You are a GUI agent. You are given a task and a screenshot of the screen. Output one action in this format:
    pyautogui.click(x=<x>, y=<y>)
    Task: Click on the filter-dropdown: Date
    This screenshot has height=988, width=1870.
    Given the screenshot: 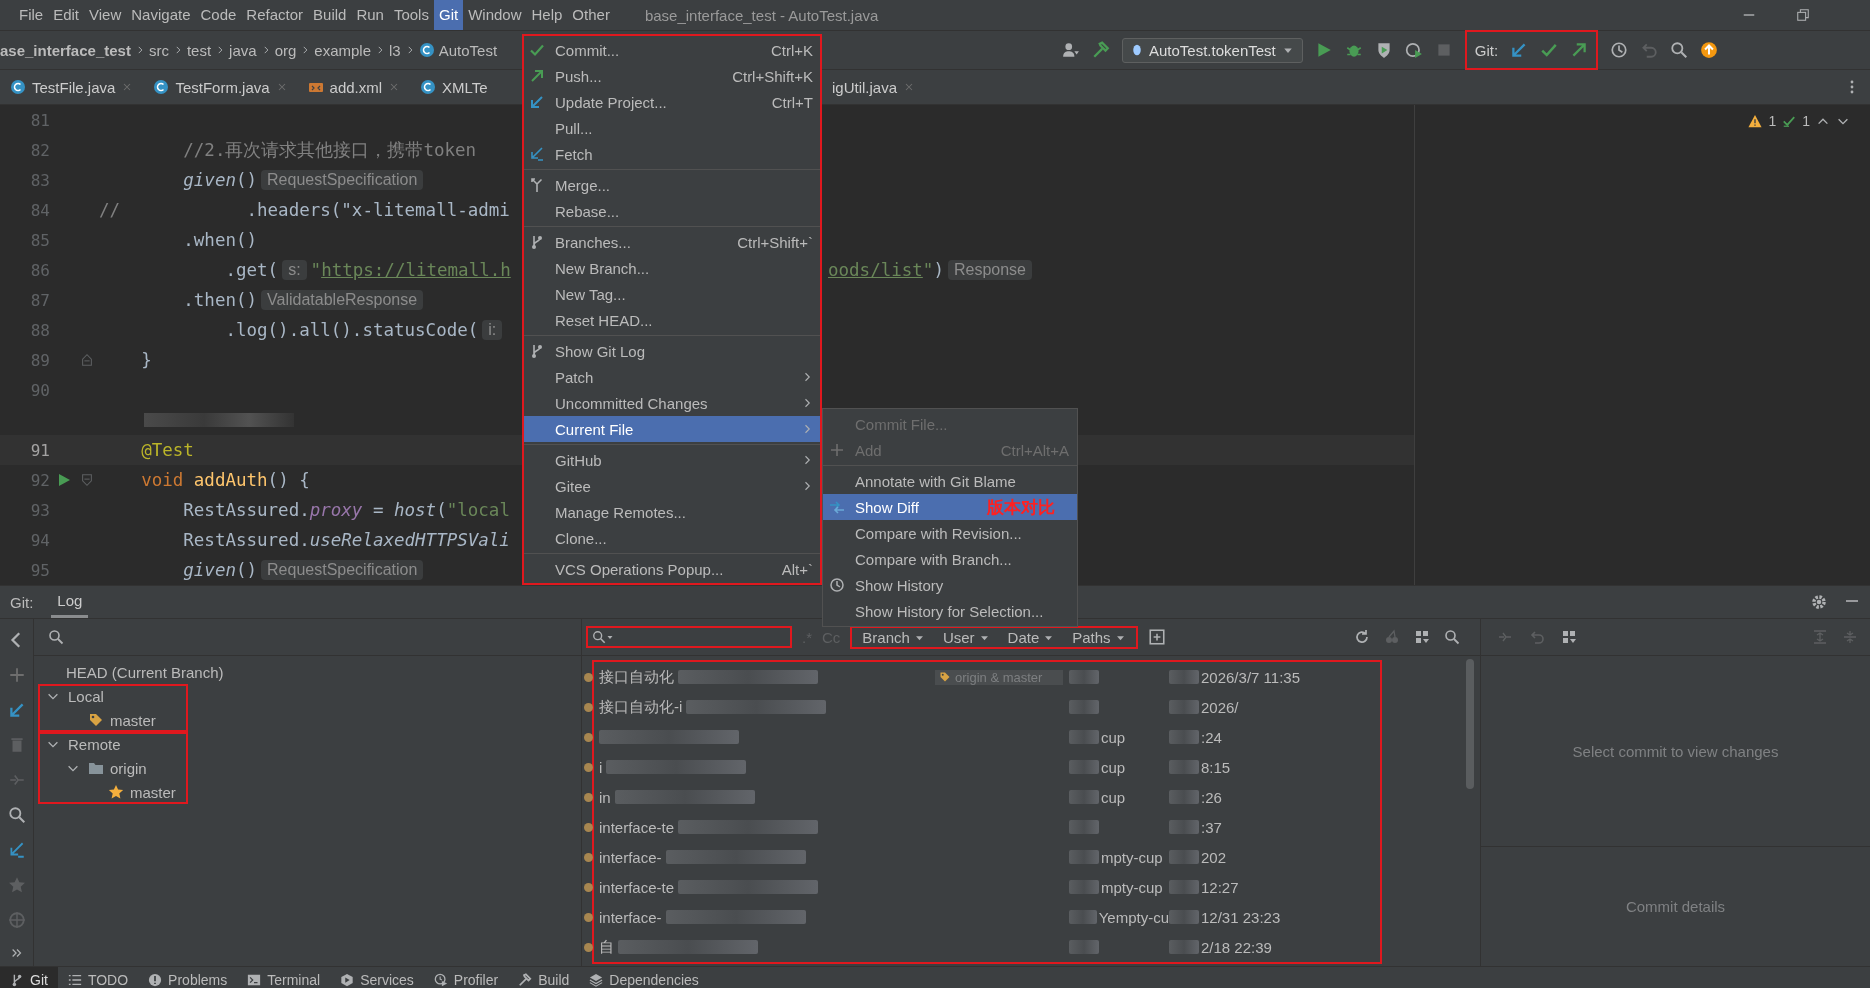 What is the action you would take?
    pyautogui.click(x=1031, y=637)
    